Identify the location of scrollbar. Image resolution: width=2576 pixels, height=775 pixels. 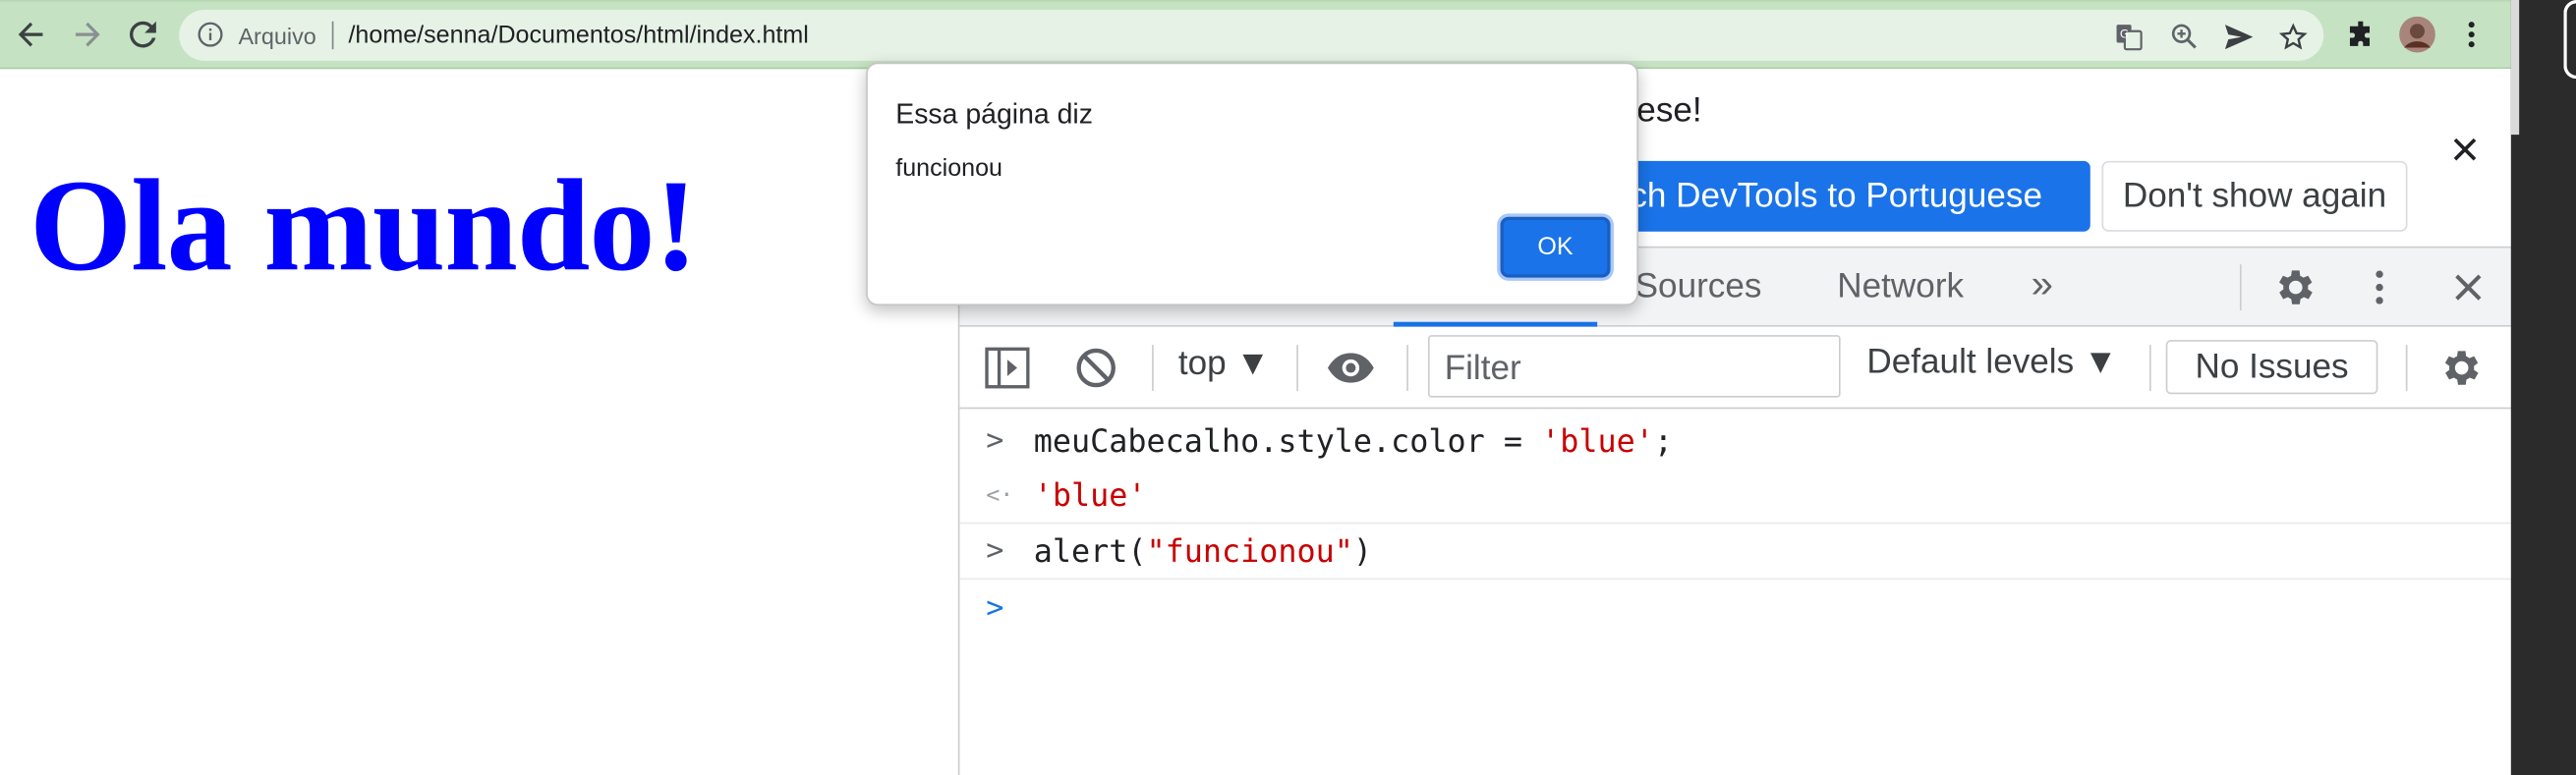
(2515, 68).